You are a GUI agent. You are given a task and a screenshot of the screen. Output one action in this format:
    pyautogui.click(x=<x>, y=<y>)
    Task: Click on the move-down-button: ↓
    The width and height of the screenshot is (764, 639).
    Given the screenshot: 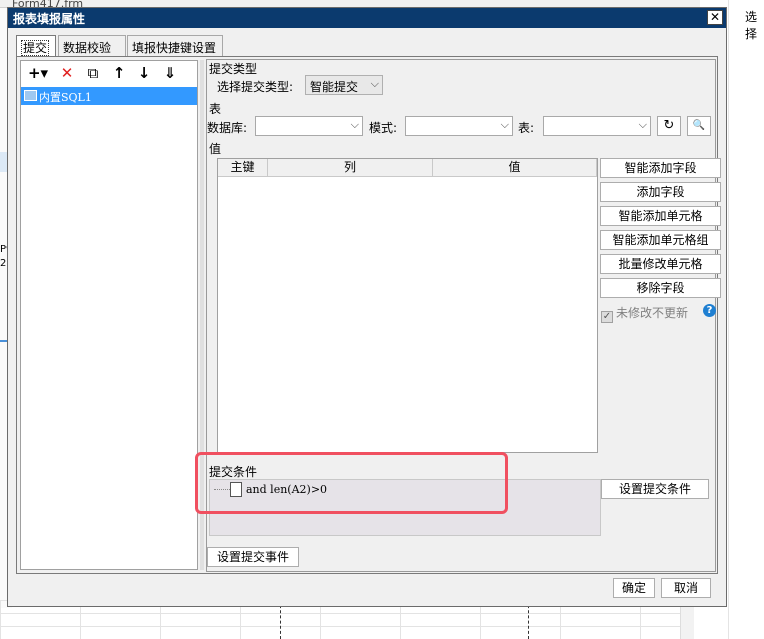 What is the action you would take?
    pyautogui.click(x=144, y=73)
    